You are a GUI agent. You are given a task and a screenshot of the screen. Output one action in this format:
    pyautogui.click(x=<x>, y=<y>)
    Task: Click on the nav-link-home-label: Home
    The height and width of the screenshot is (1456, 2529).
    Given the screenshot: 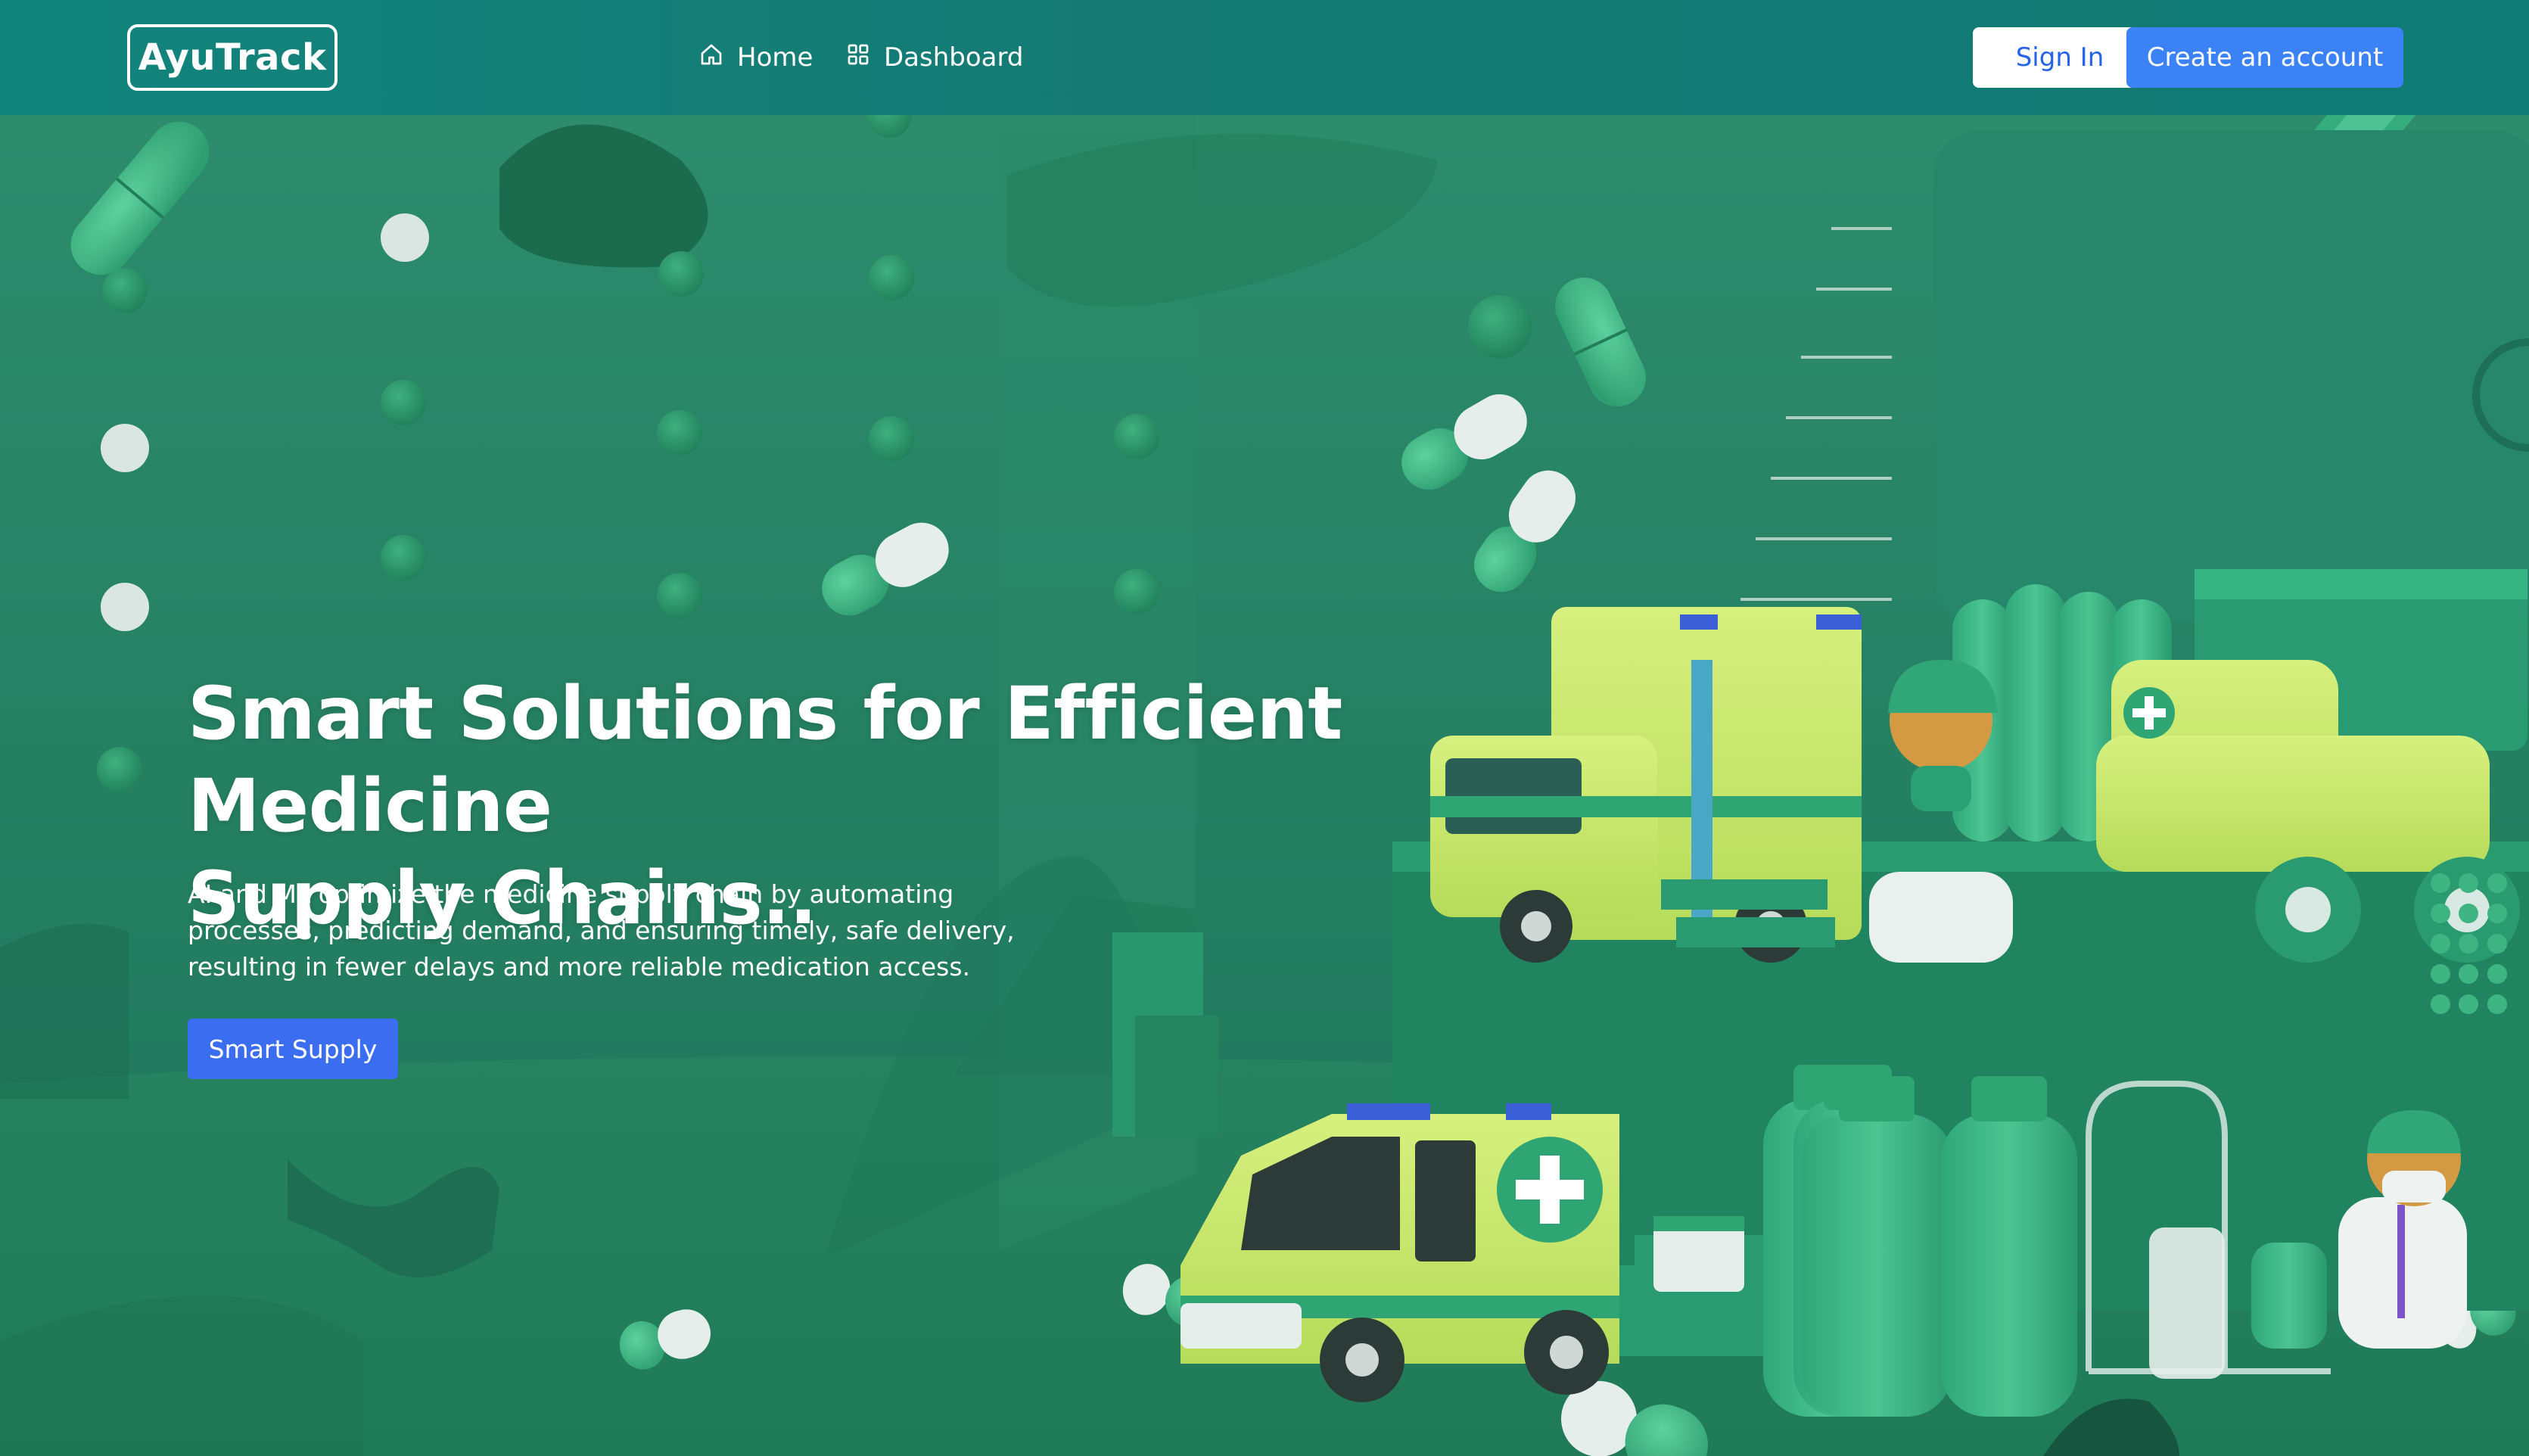 What is the action you would take?
    pyautogui.click(x=775, y=58)
    